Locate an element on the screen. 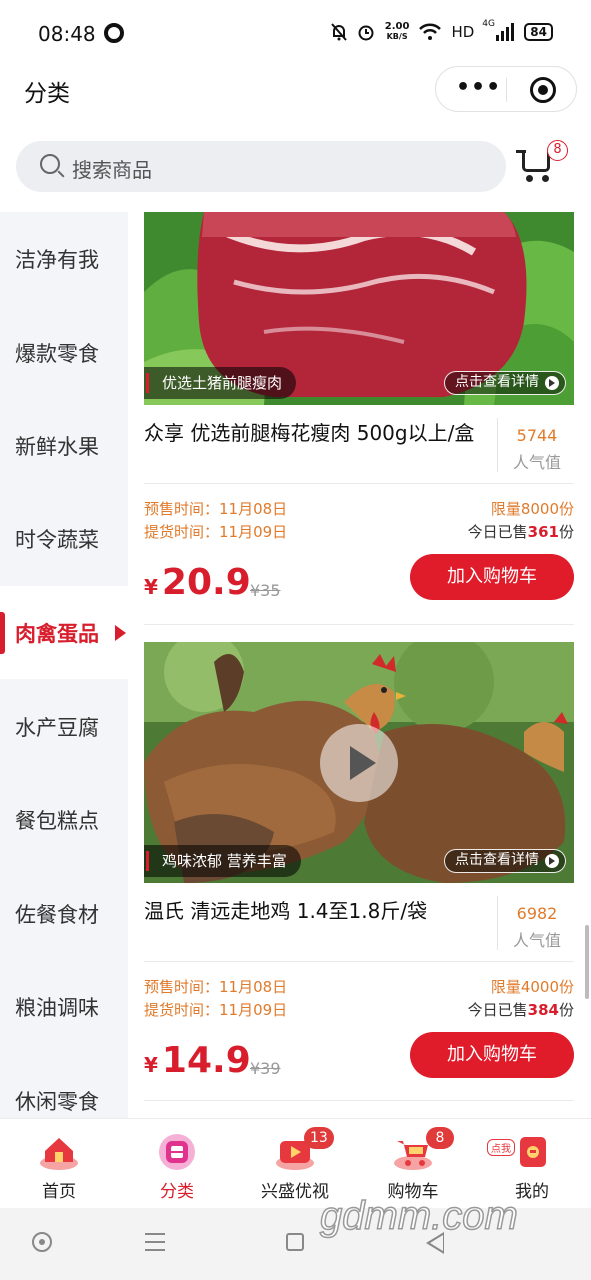 This screenshot has width=591, height=1280. sidebar-item-bakery: 餐包糕点 is located at coordinates (64, 819).